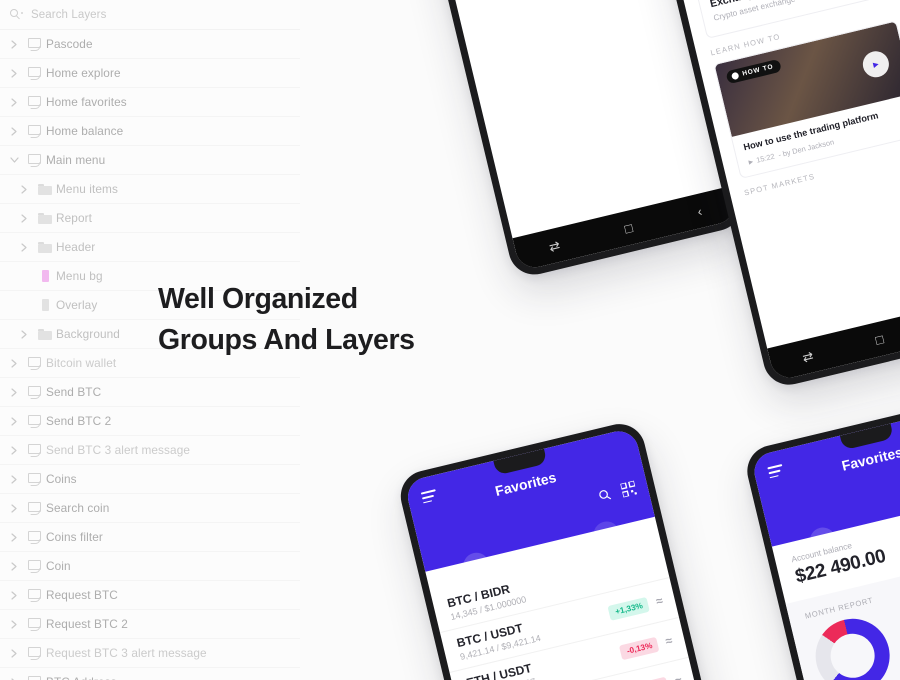  What do you see at coordinates (150, 131) in the screenshot?
I see `layer-row: Home balance` at bounding box center [150, 131].